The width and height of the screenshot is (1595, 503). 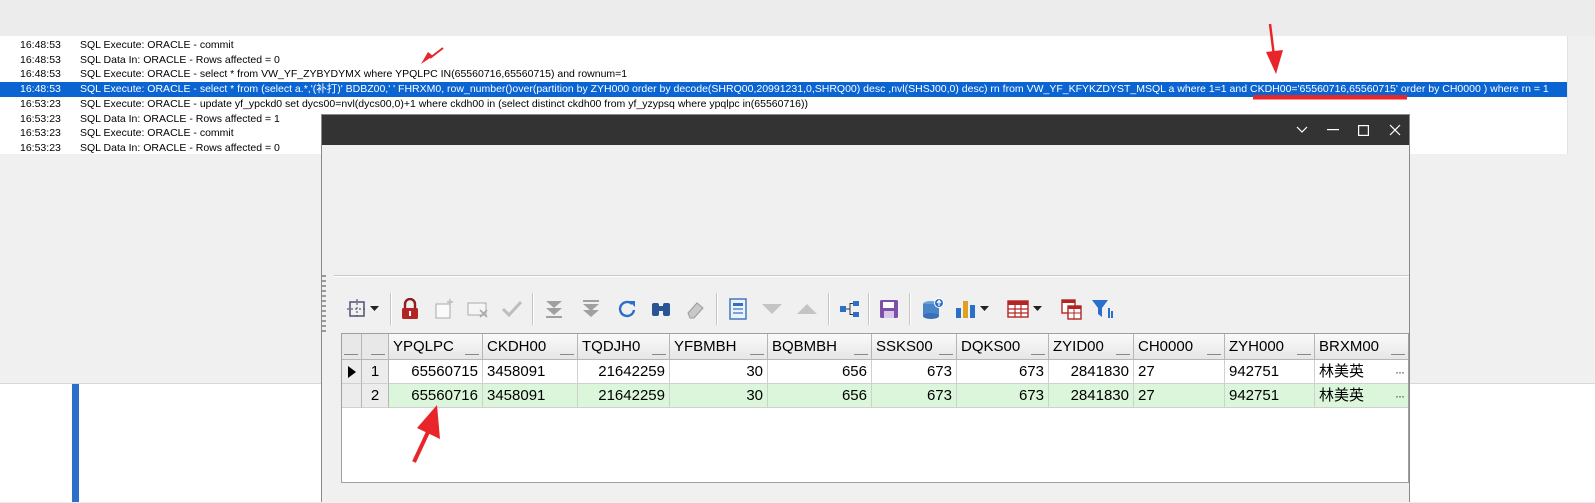 What do you see at coordinates (374, 309) in the screenshot?
I see `grid-settings-dropdown` at bounding box center [374, 309].